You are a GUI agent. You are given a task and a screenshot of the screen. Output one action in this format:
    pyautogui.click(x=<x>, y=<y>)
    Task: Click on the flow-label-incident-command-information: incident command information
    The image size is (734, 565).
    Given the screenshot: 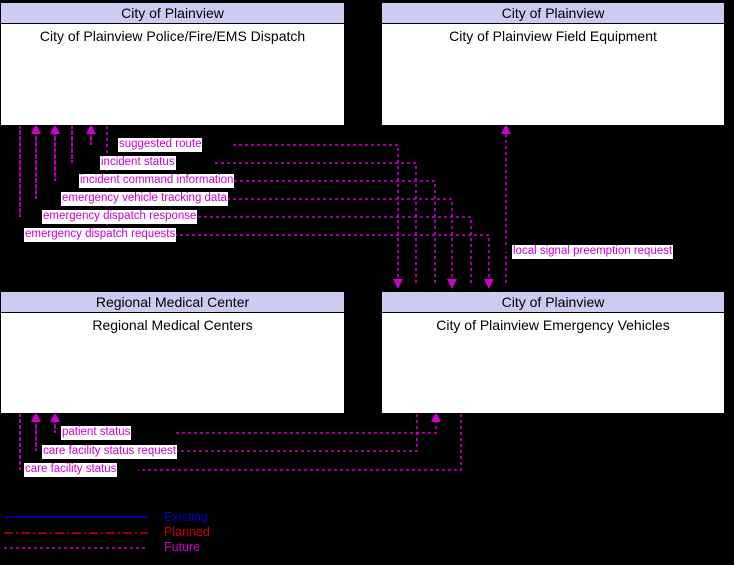 What is the action you would take?
    pyautogui.click(x=157, y=181)
    